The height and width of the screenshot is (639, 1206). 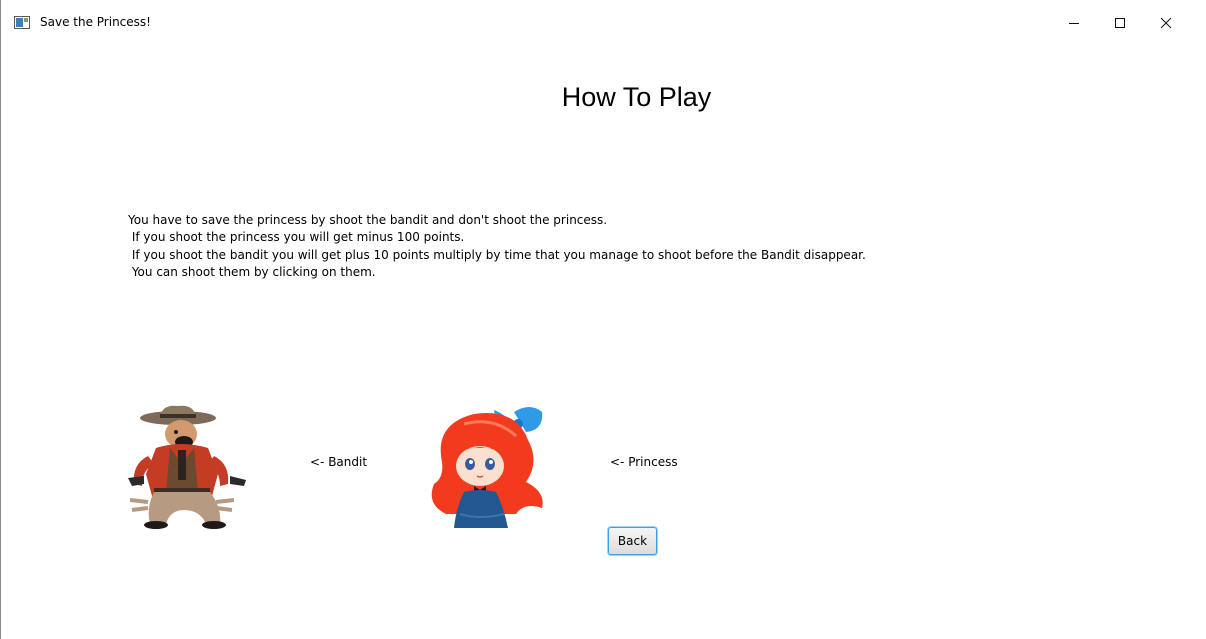 I want to click on title-bar: Save the Princess!, so click(x=603, y=20).